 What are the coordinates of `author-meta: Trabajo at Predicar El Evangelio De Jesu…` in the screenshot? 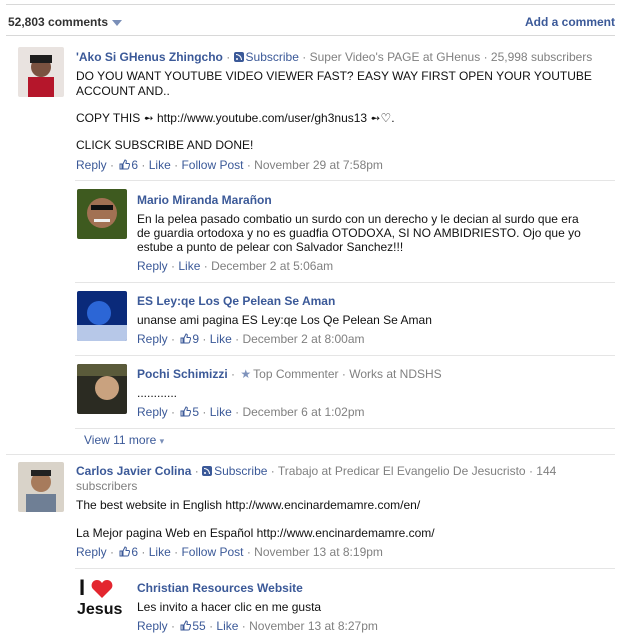 It's located at (401, 471).